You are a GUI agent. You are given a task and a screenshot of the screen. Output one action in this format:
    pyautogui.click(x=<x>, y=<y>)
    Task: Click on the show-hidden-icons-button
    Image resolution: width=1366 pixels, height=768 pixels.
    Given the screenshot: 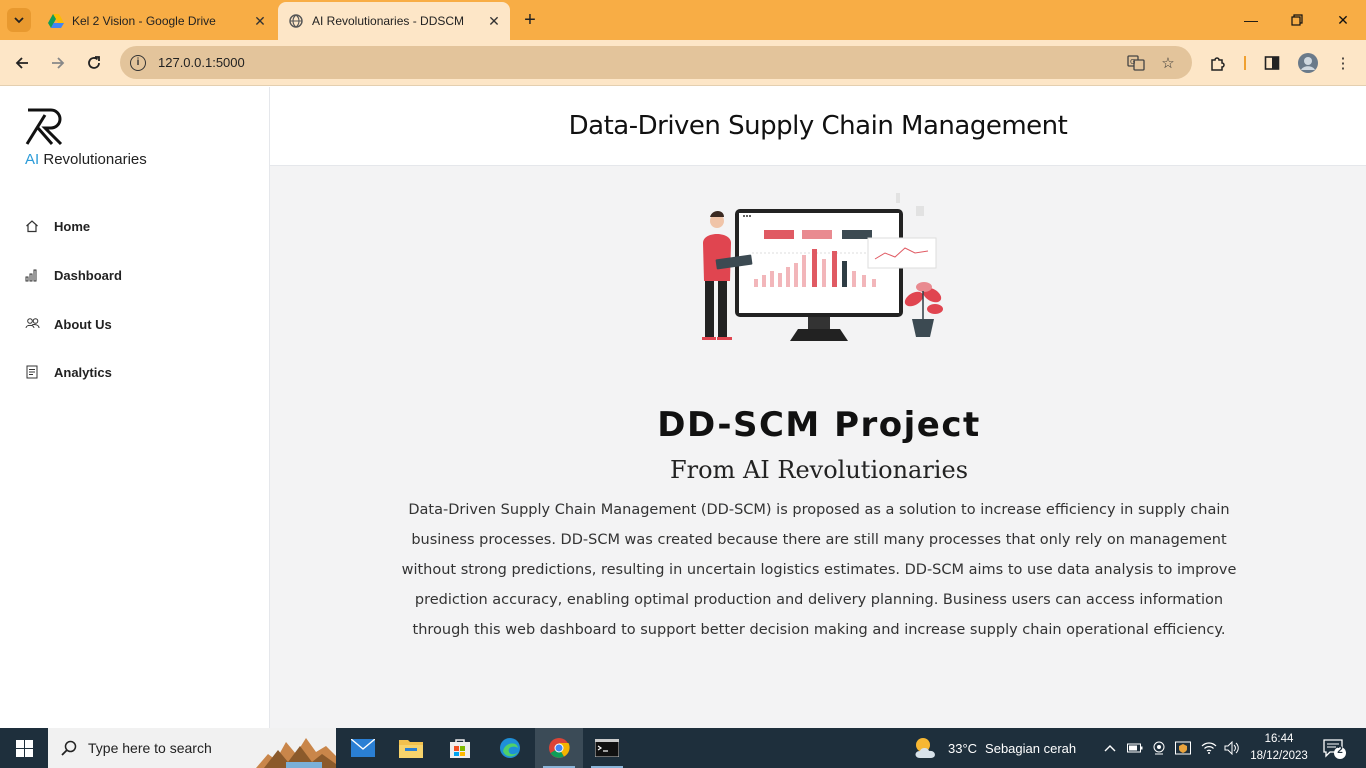 What is the action you would take?
    pyautogui.click(x=1110, y=748)
    